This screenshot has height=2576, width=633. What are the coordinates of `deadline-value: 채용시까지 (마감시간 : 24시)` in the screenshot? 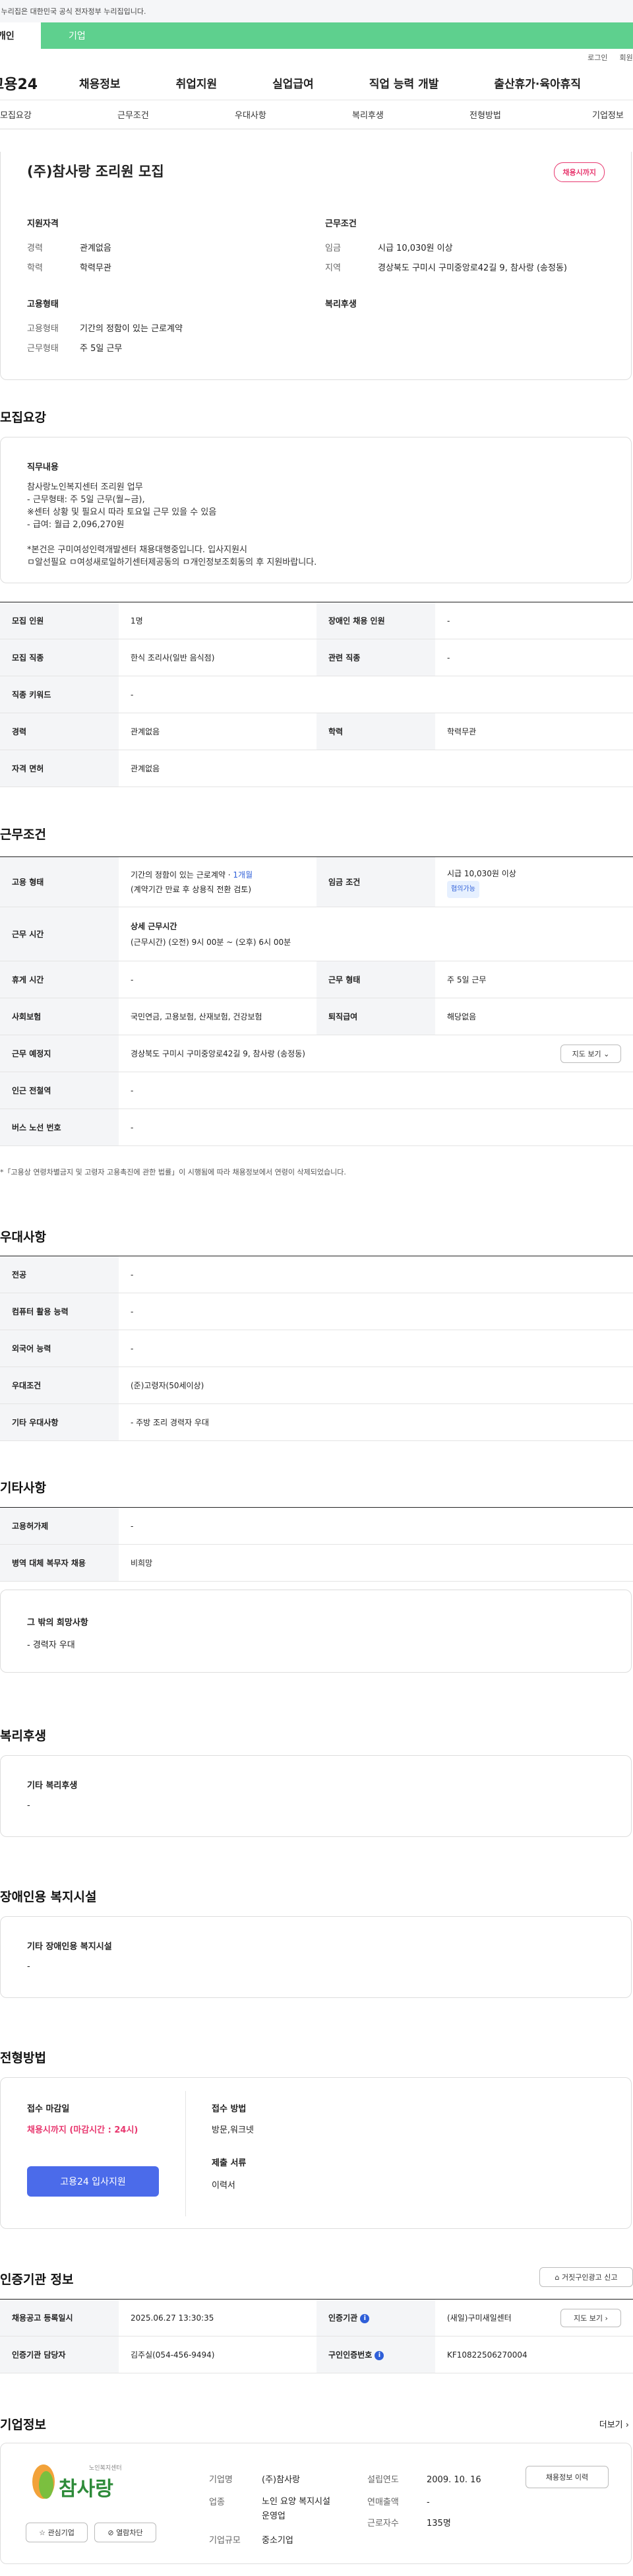 It's located at (82, 2130).